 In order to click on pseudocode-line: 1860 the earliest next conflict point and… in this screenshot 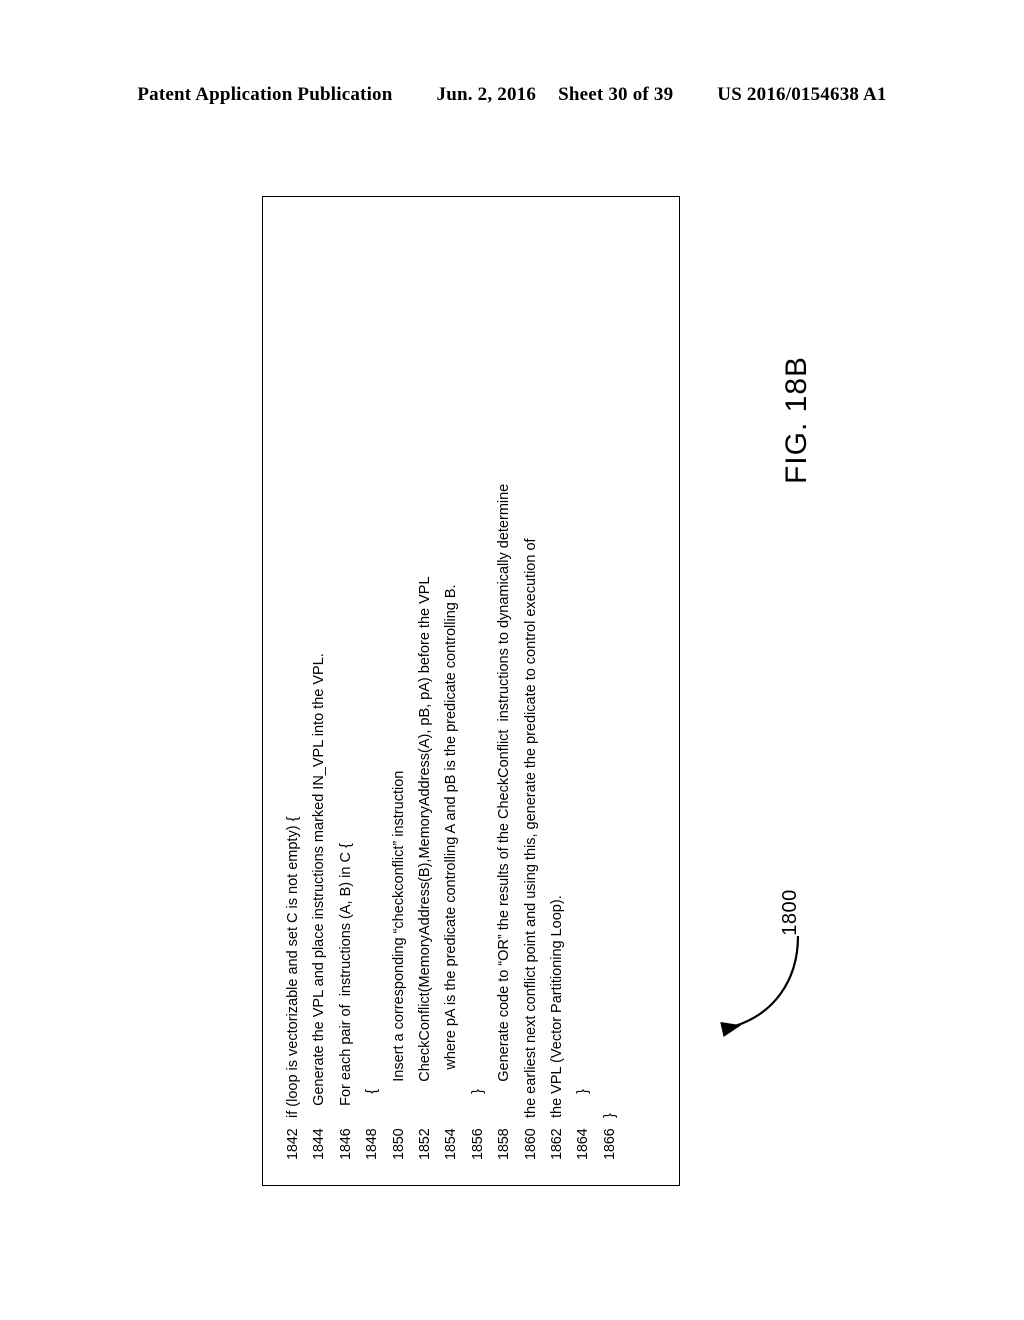, I will do `click(531, 689)`.